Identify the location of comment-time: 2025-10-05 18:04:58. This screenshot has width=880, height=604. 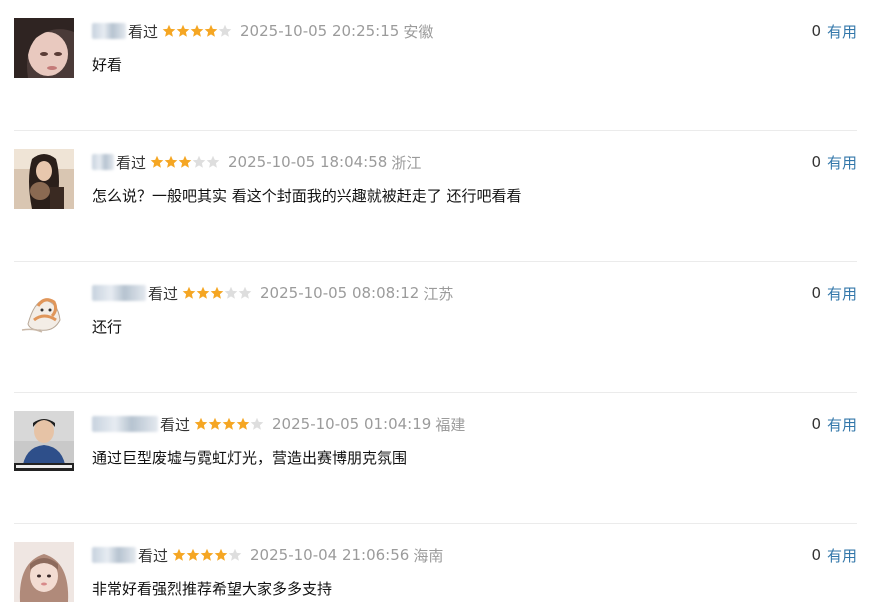
(308, 162).